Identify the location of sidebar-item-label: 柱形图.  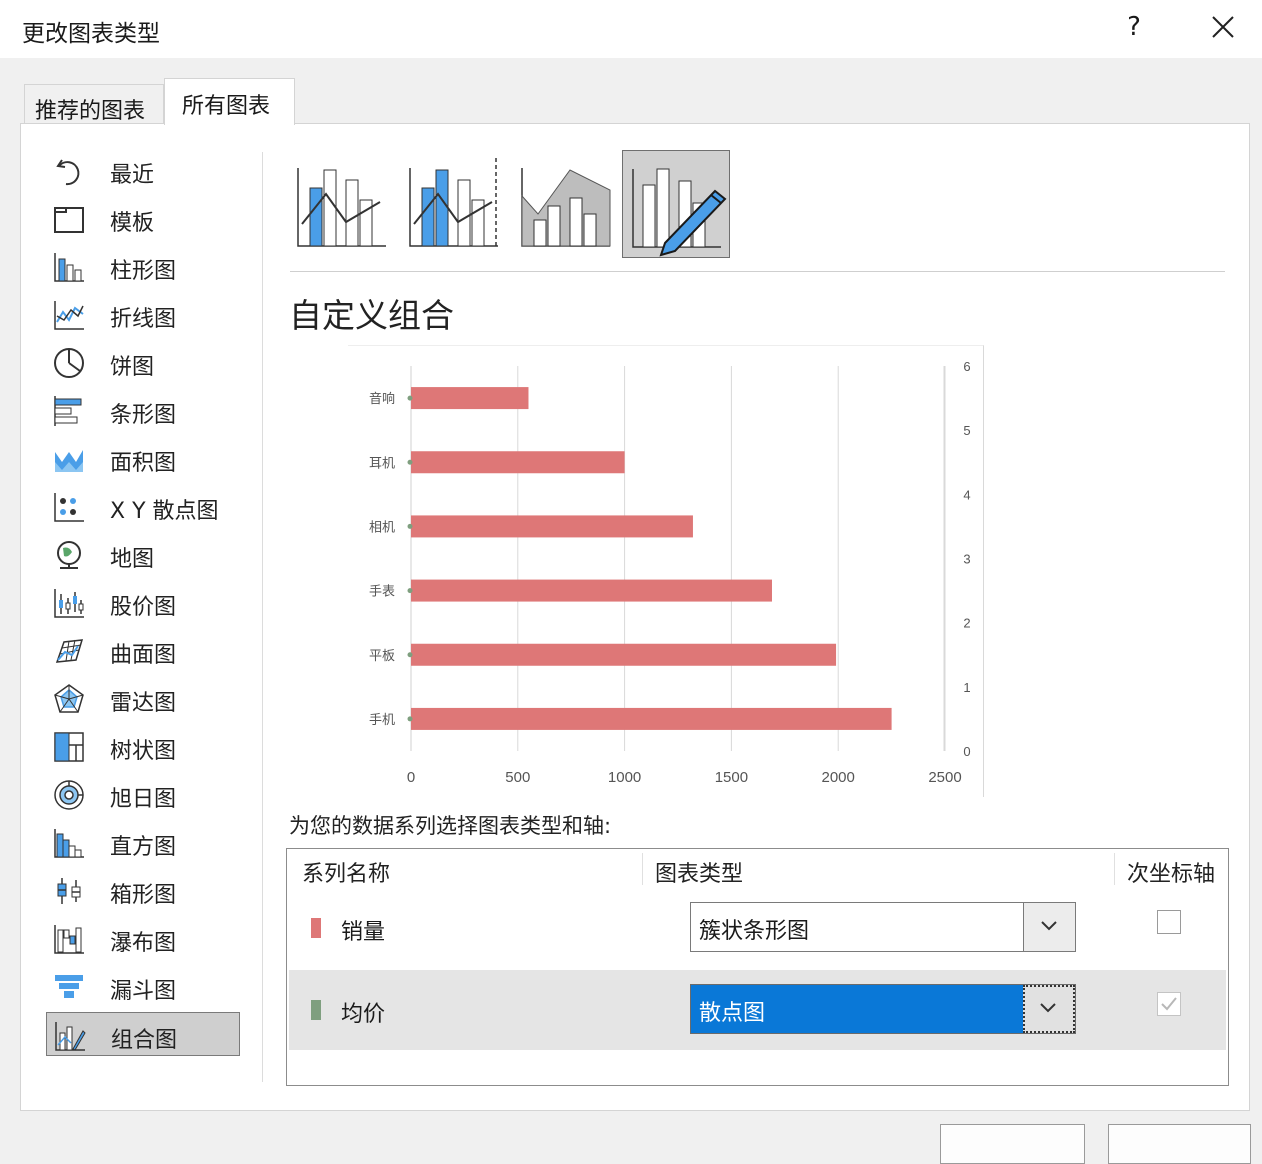
(143, 271).